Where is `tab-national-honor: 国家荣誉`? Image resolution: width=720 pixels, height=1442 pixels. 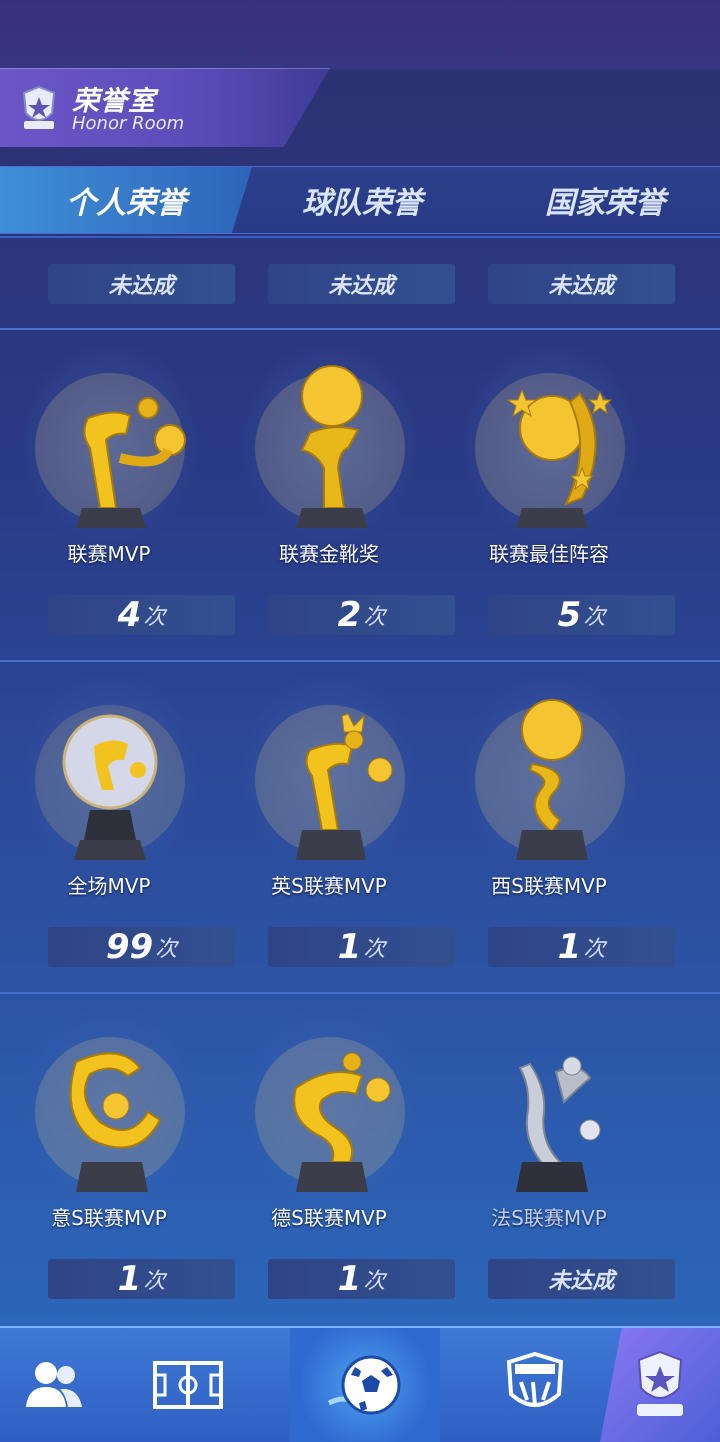 tab-national-honor: 国家荣誉 is located at coordinates (605, 200).